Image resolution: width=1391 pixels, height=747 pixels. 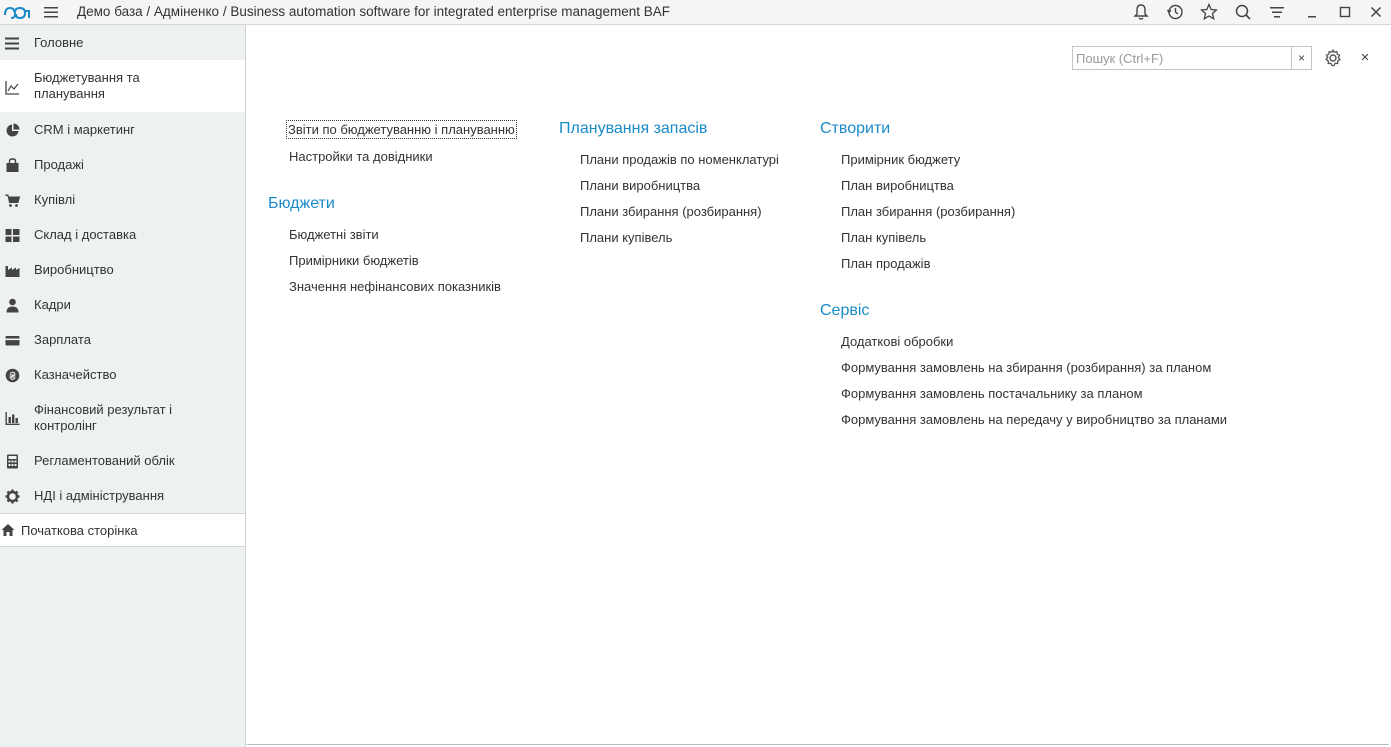 I want to click on search-input, so click(x=1182, y=58).